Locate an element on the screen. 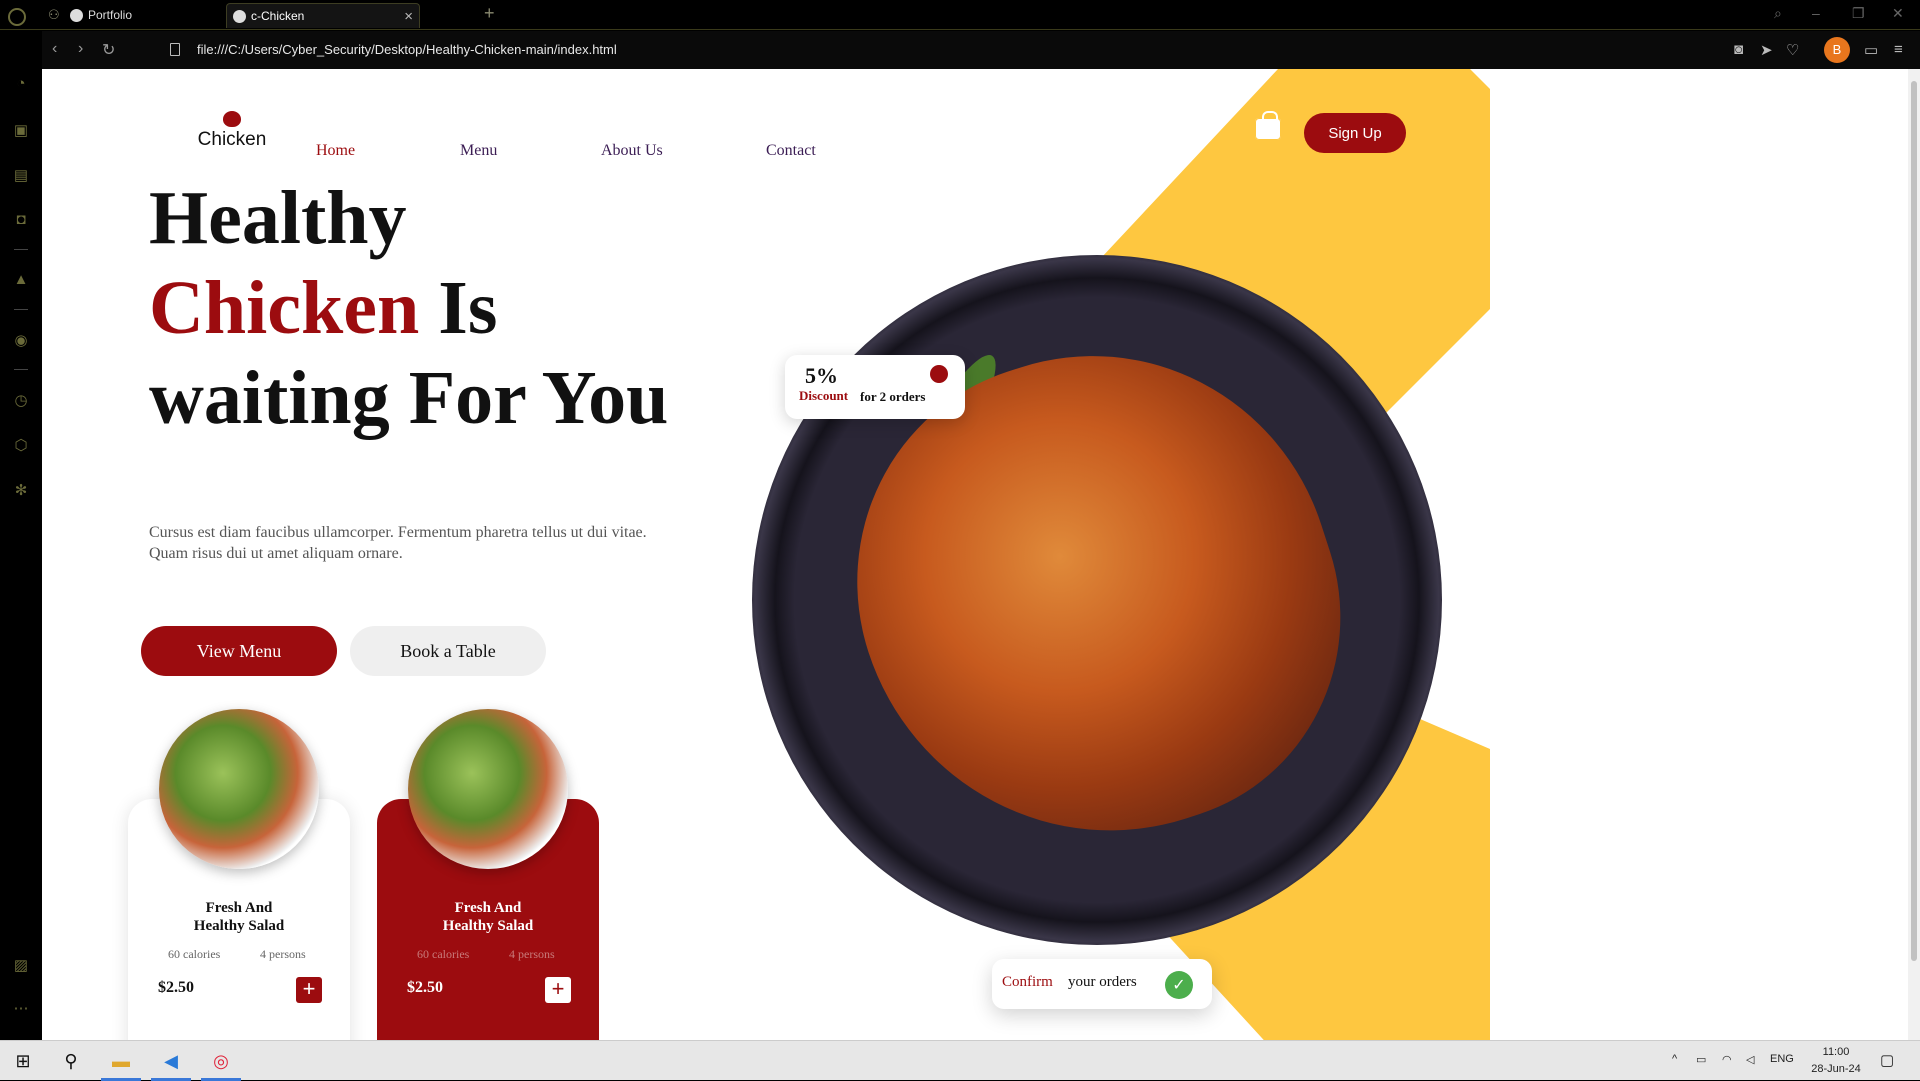 Image resolution: width=1920 pixels, height=1081 pixels. restore-icon: ❐ is located at coordinates (1858, 13).